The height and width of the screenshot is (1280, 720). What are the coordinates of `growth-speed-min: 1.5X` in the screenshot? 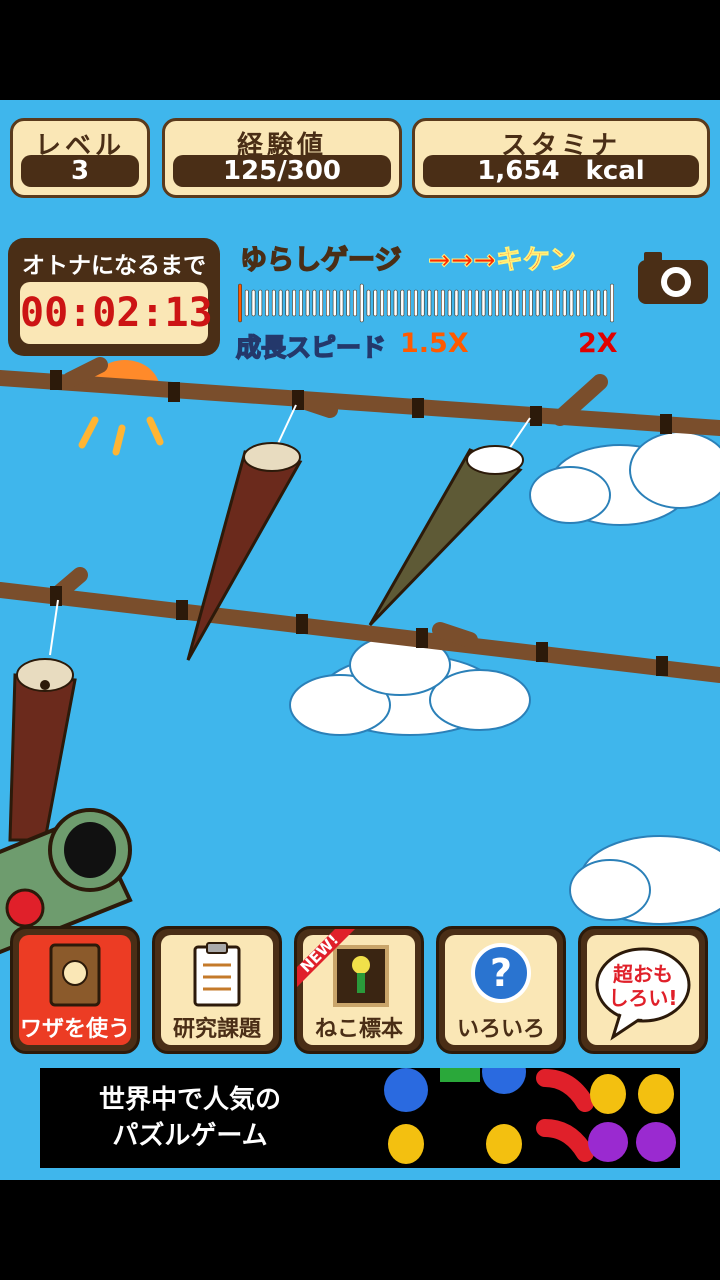 It's located at (434, 343).